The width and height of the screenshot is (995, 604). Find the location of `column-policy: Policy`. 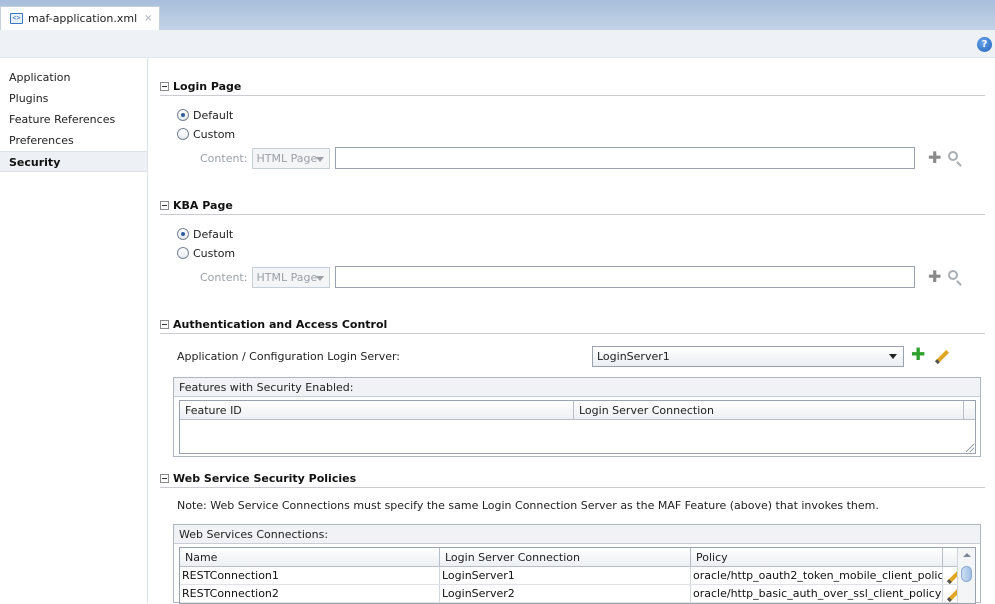

column-policy: Policy is located at coordinates (817, 557).